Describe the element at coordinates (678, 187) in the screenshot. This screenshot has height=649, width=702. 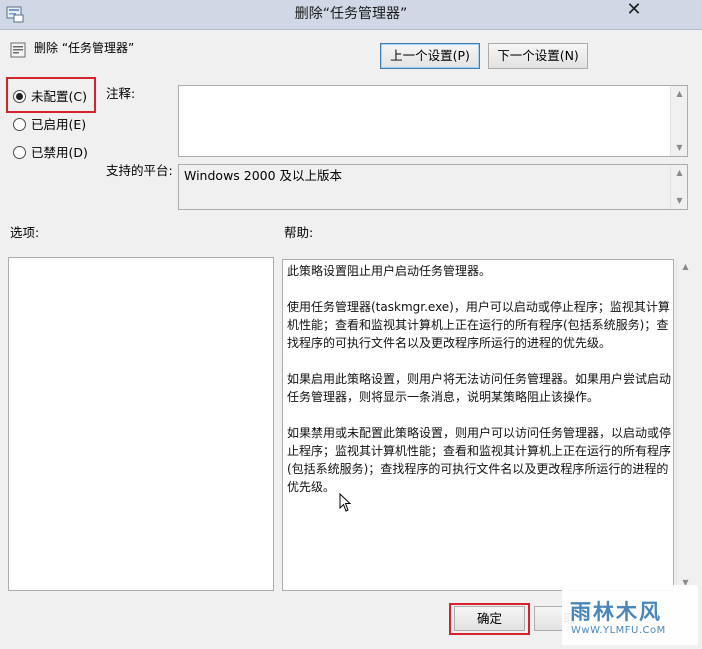
I see `platform-scrollbar: ▲ ▼` at that location.